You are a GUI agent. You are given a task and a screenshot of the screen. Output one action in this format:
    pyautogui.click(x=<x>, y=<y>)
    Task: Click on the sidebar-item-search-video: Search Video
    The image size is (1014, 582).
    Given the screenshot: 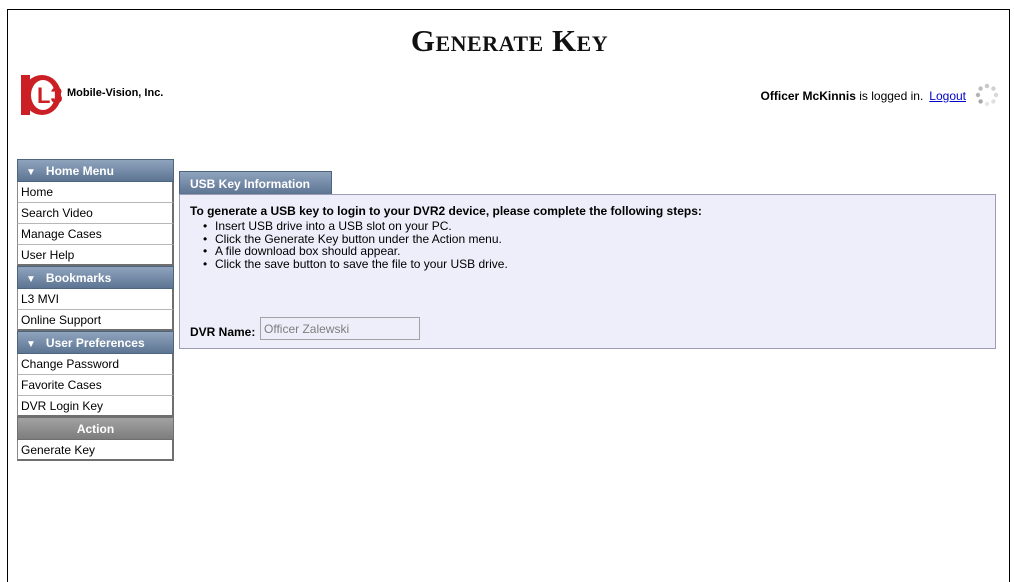 What is the action you would take?
    pyautogui.click(x=95, y=213)
    